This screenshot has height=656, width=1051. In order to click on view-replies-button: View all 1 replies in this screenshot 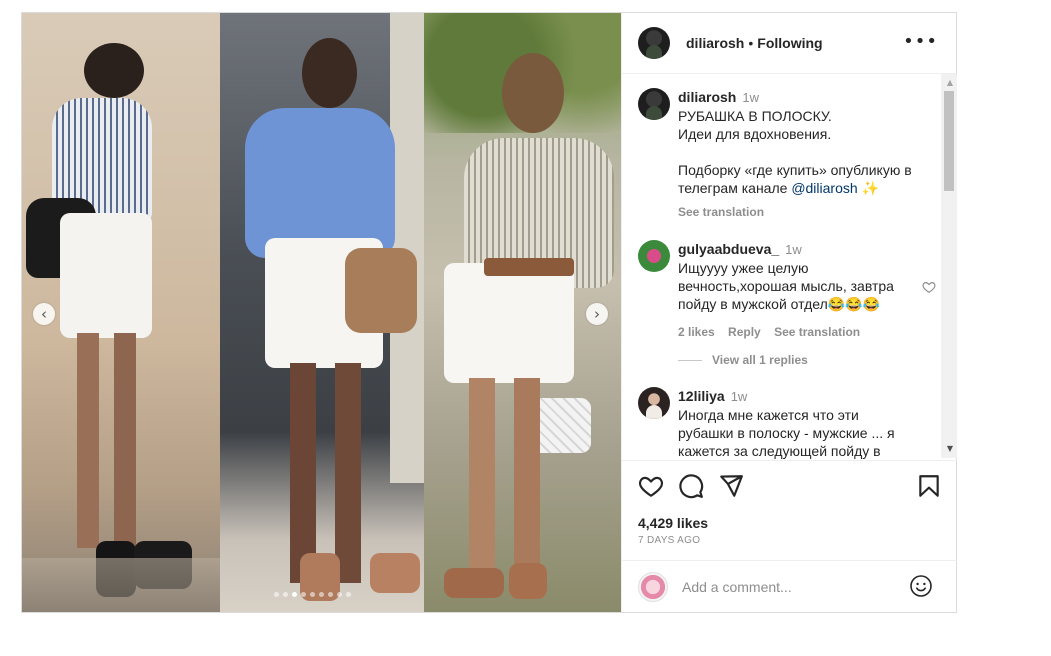, I will do `click(743, 360)`.